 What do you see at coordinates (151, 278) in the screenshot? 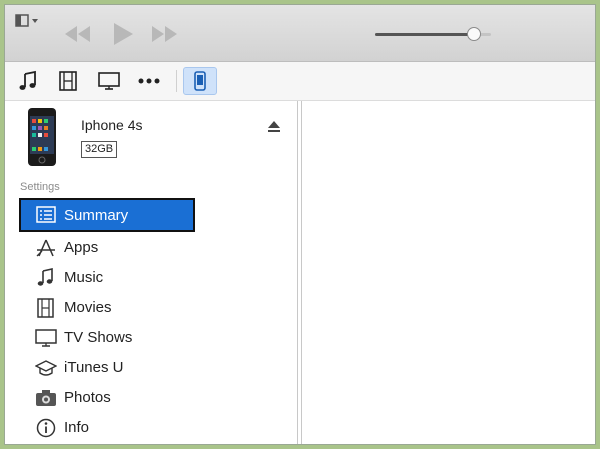
I see `sidebar-item-music: Music` at bounding box center [151, 278].